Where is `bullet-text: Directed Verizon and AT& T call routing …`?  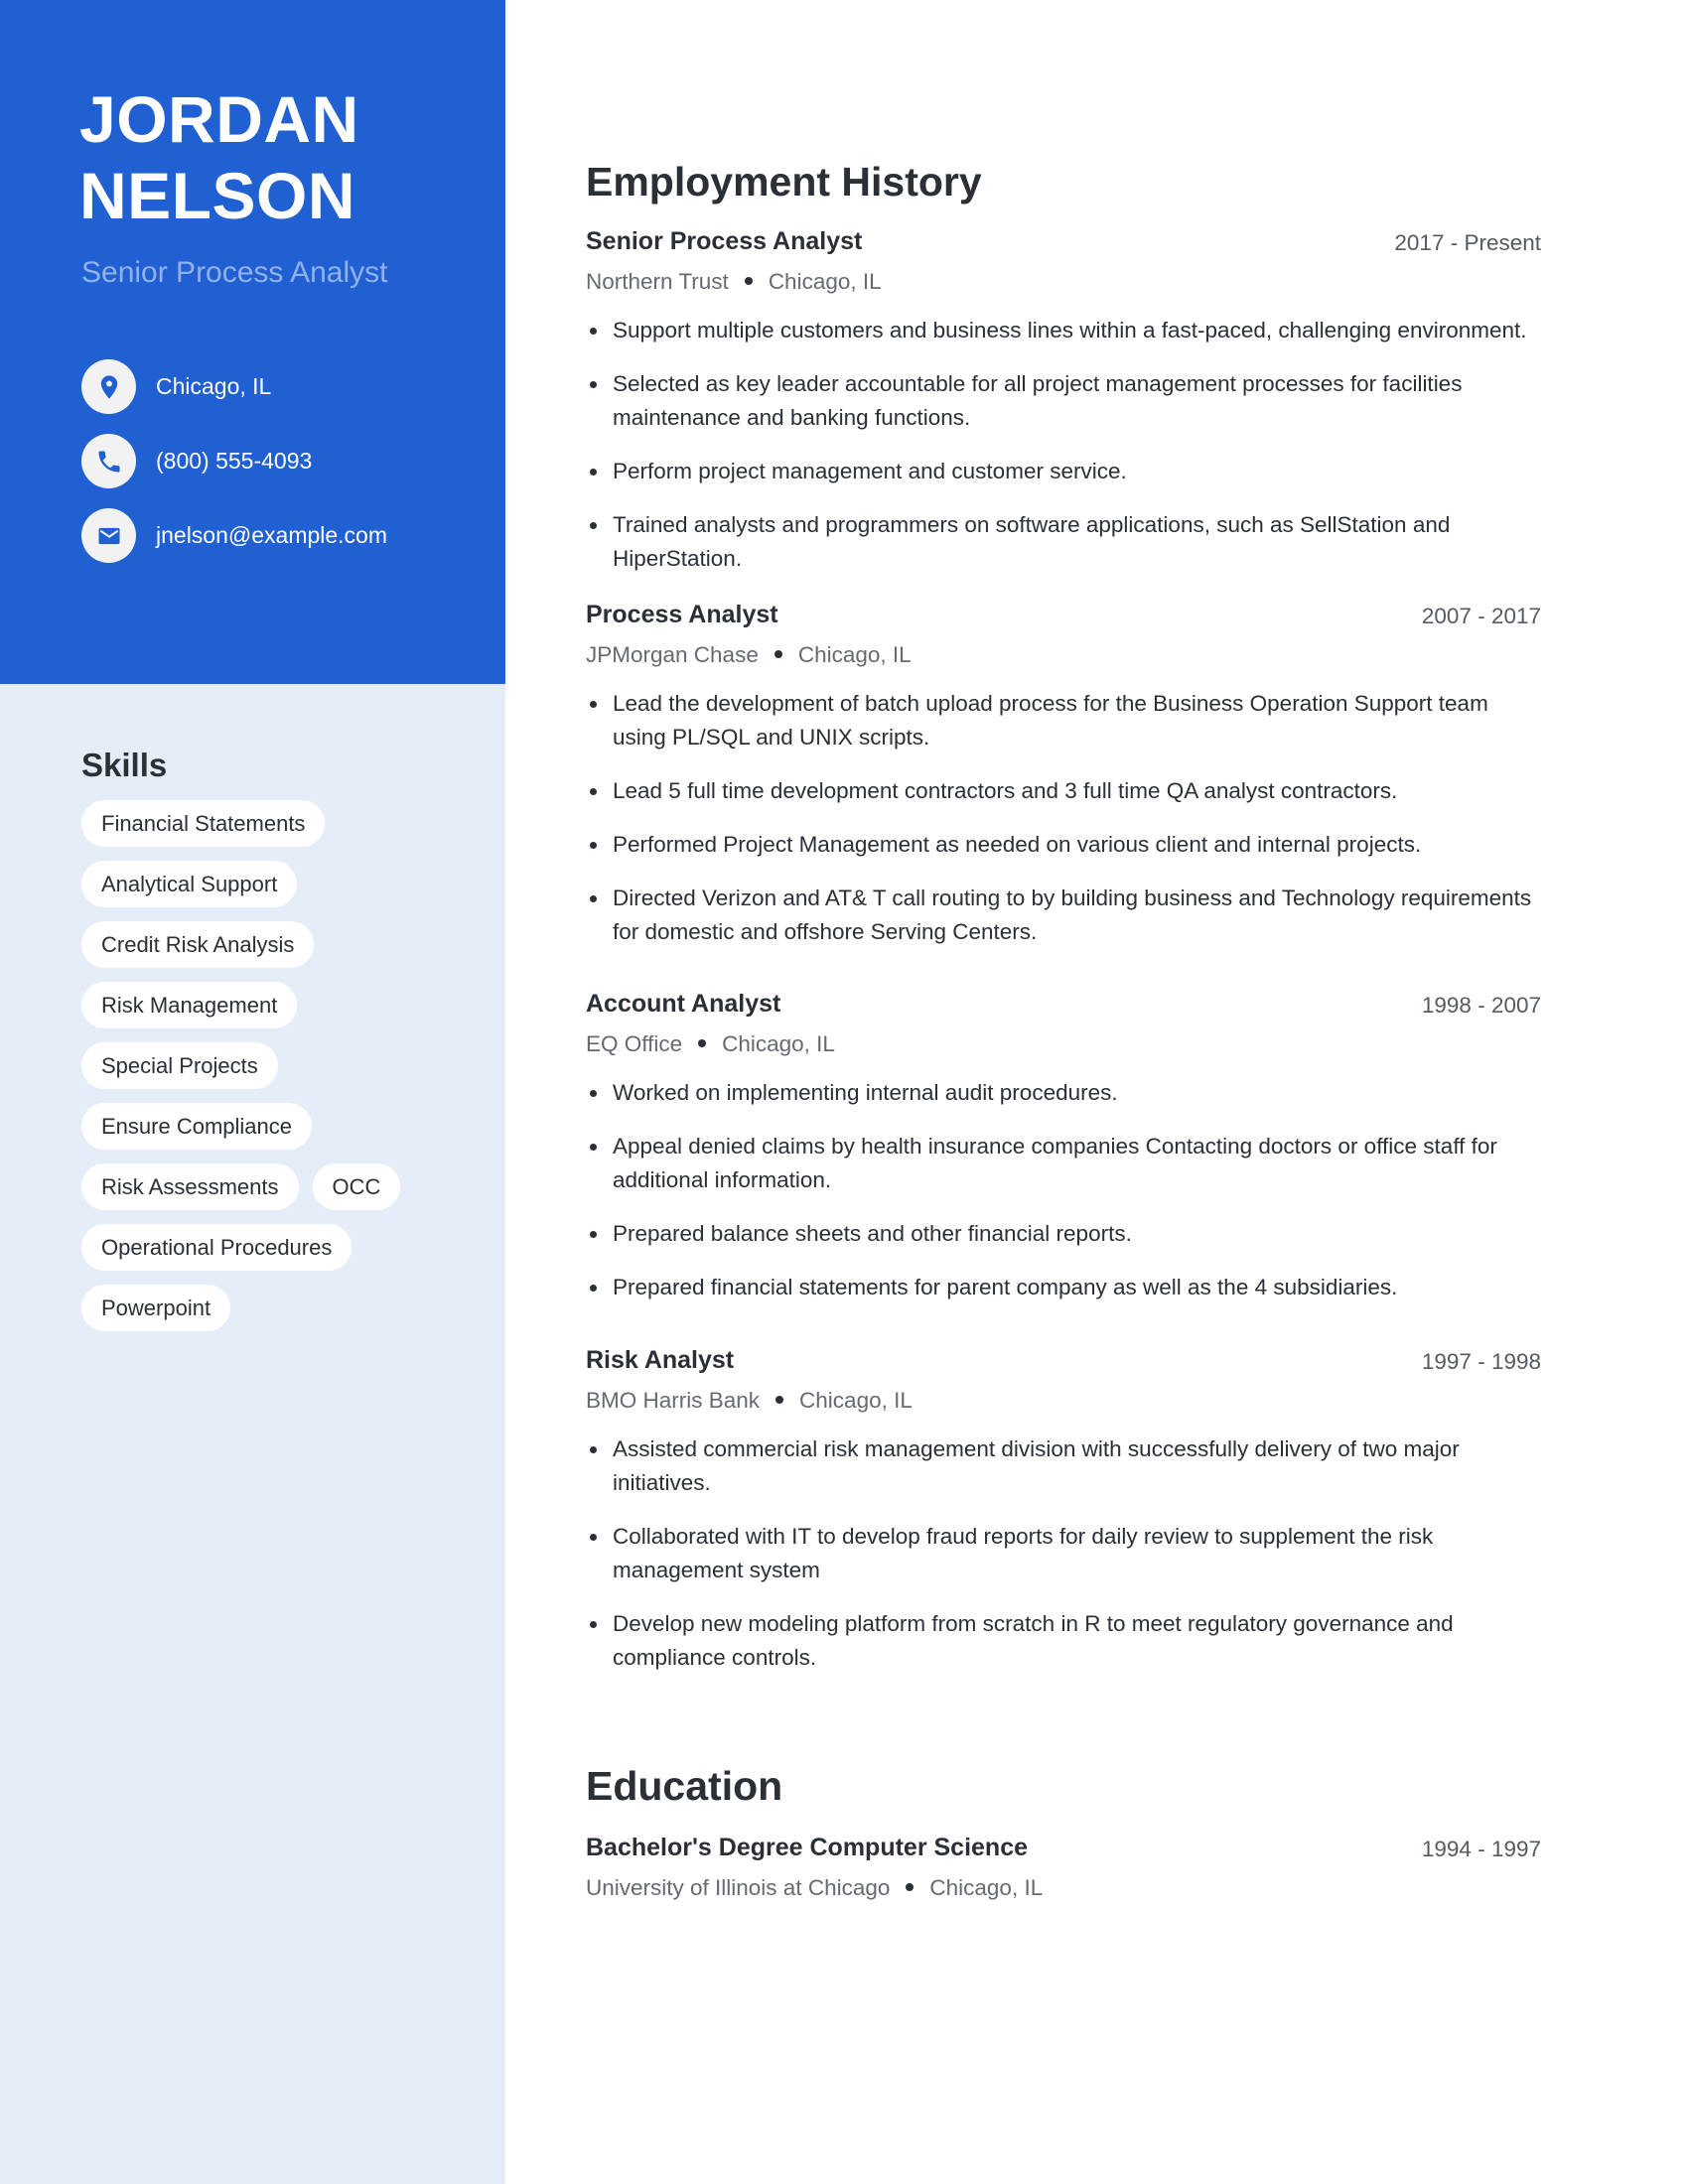
bullet-text: Directed Verizon and AT& T call routing … is located at coordinates (1072, 915).